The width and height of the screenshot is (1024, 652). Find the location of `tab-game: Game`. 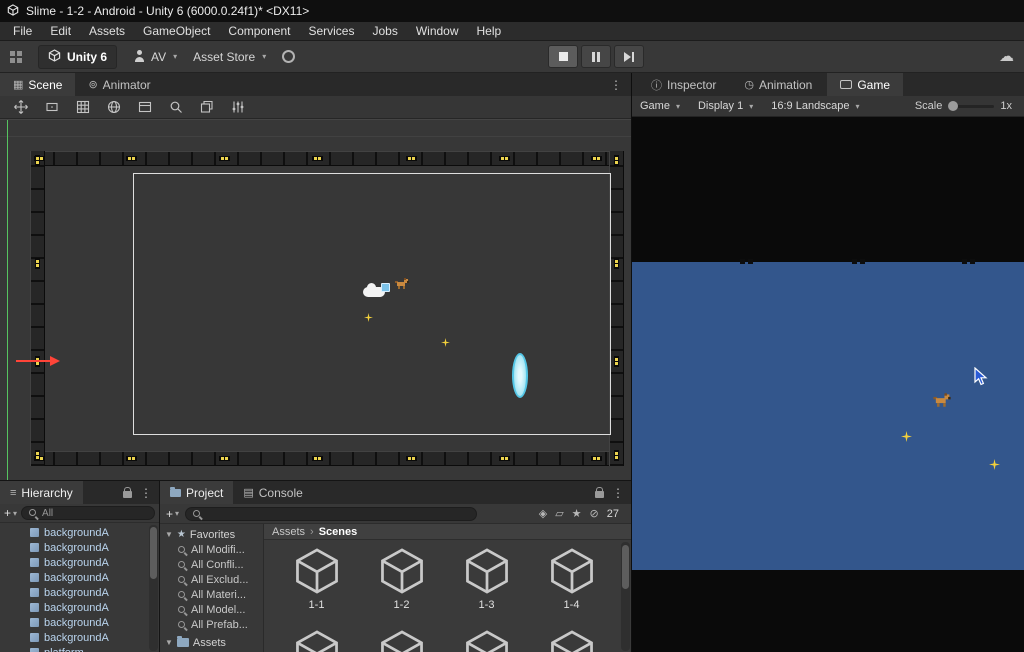

tab-game: Game is located at coordinates (865, 84).